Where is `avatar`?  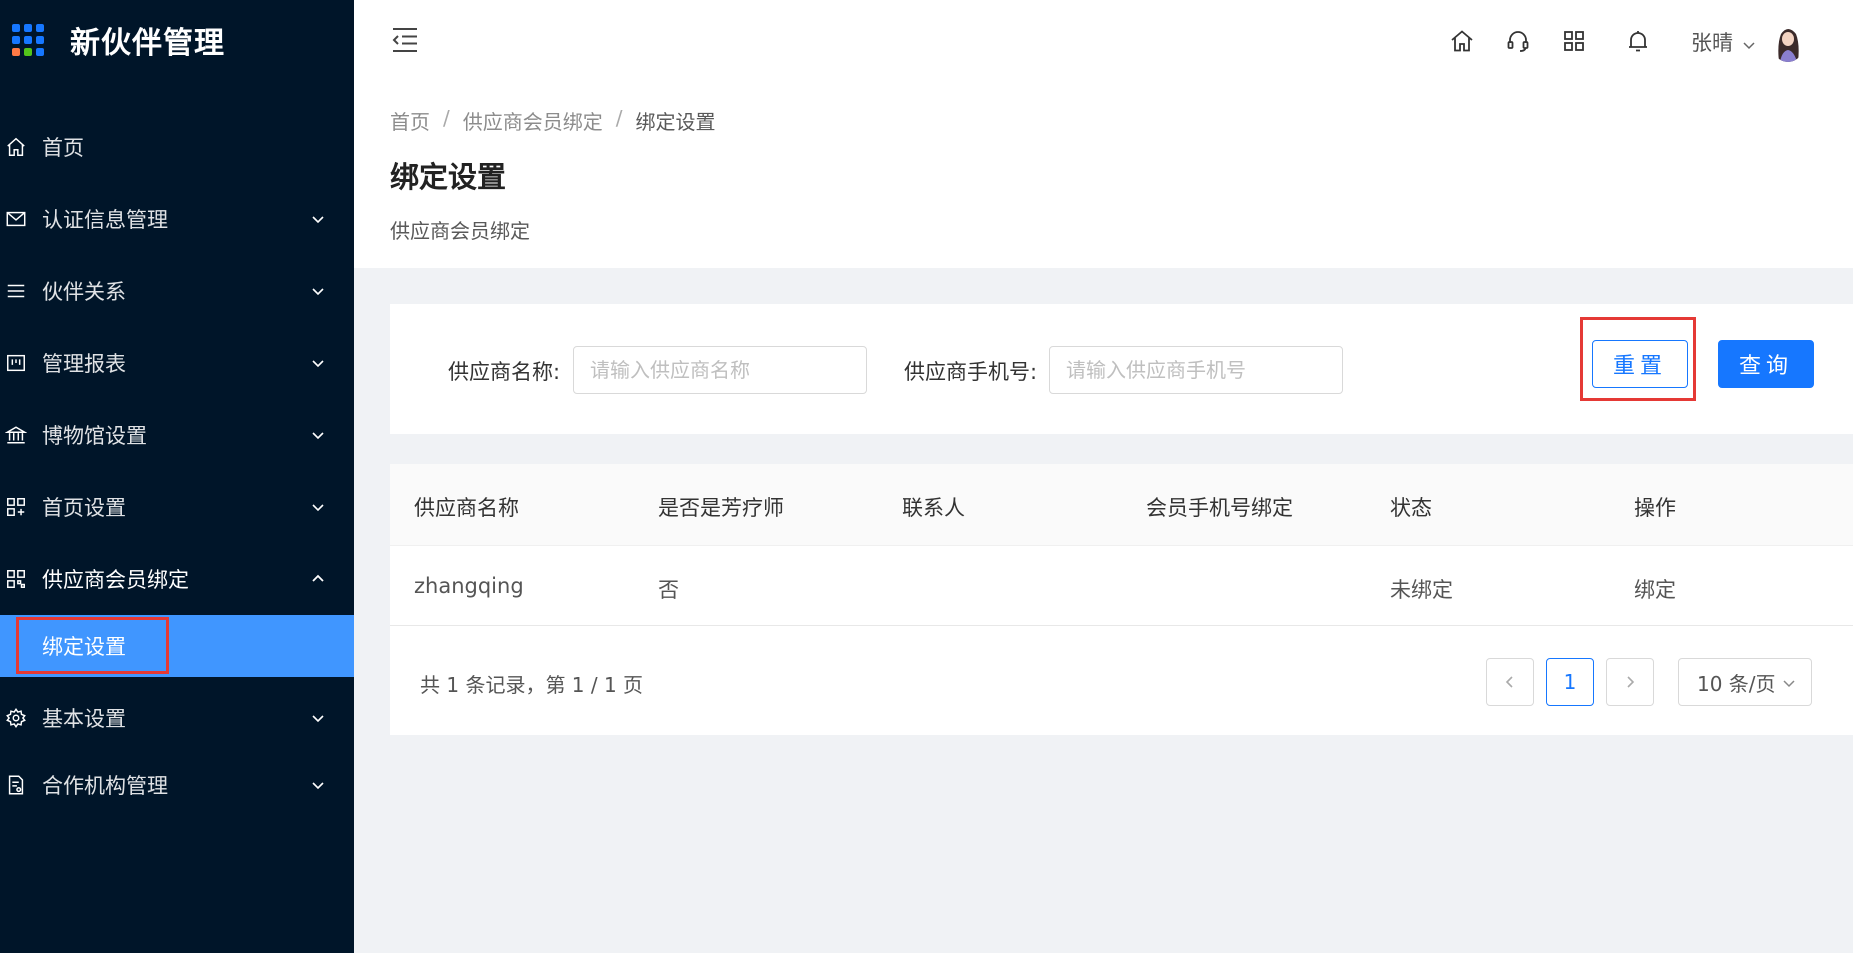
avatar is located at coordinates (1788, 42).